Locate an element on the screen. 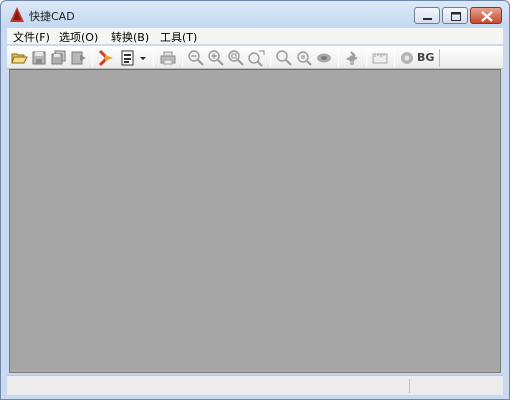  print-button is located at coordinates (168, 58).